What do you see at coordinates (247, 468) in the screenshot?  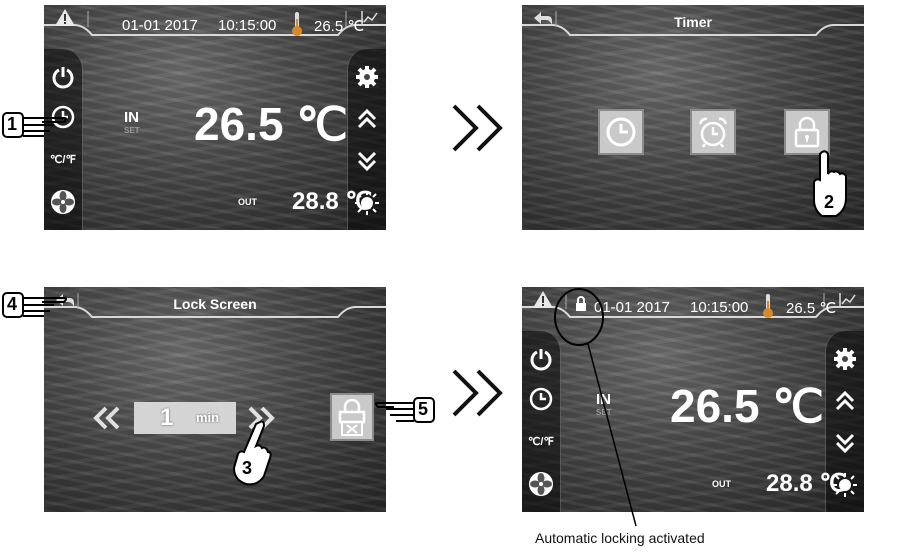 I see `callout-number: 3` at bounding box center [247, 468].